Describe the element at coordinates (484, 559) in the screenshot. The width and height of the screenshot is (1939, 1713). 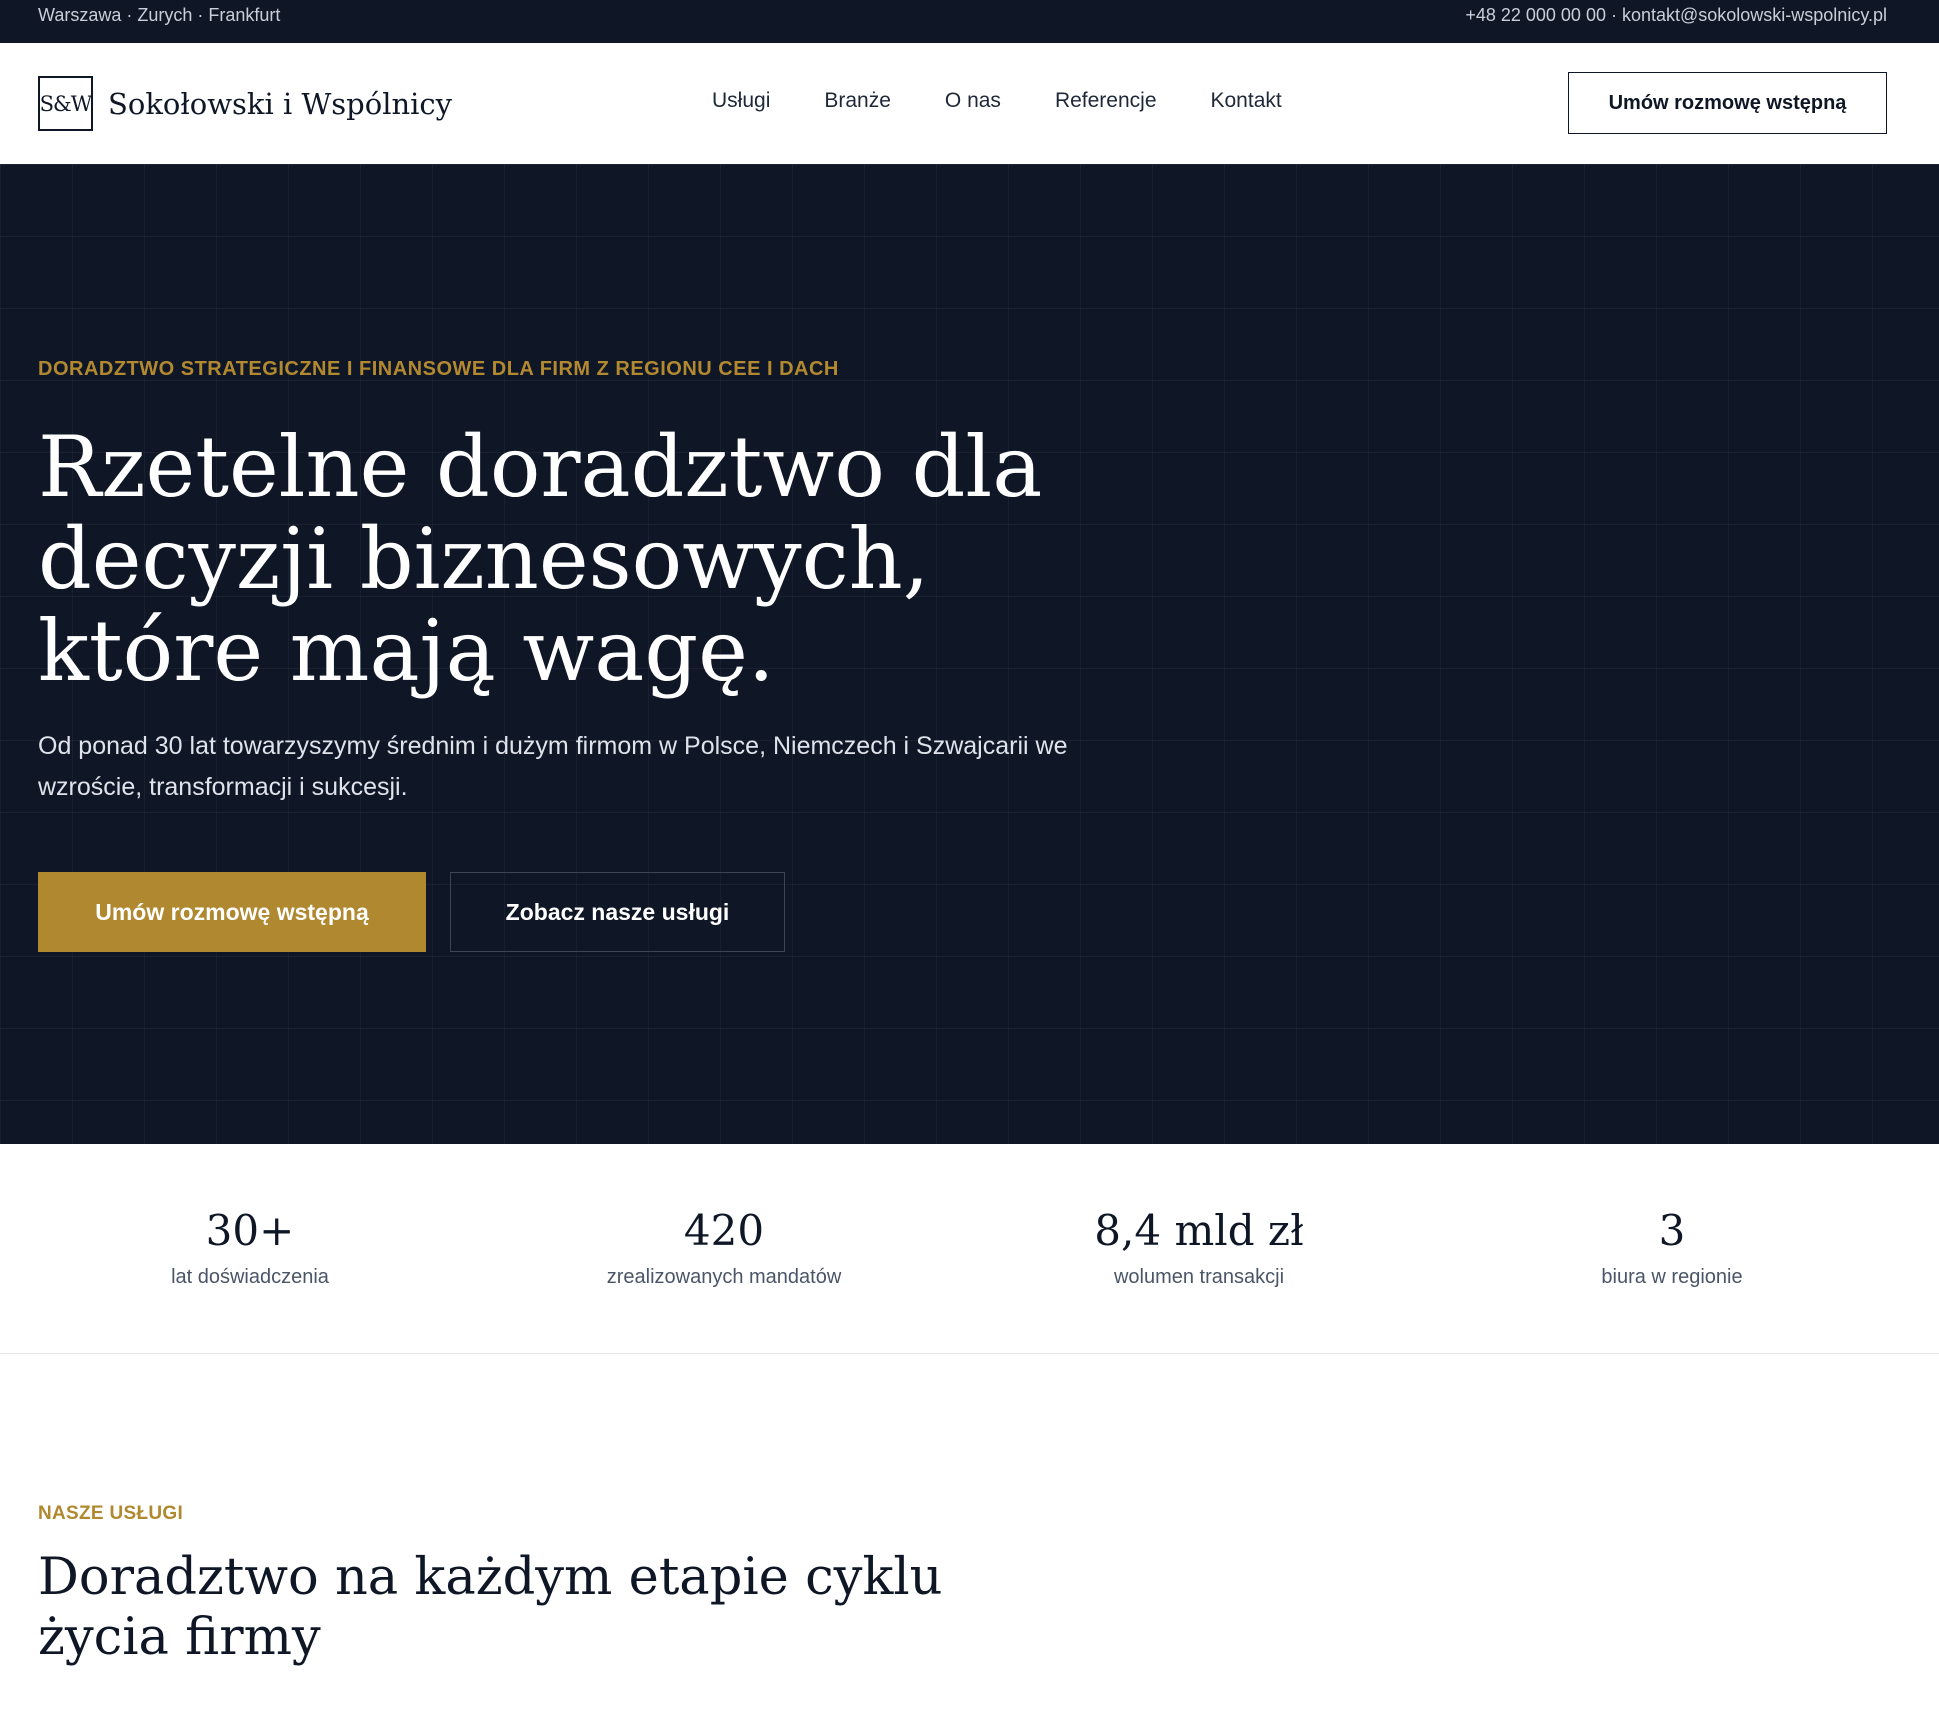
I see `hero-title-line: decyzji biznesowych,` at that location.